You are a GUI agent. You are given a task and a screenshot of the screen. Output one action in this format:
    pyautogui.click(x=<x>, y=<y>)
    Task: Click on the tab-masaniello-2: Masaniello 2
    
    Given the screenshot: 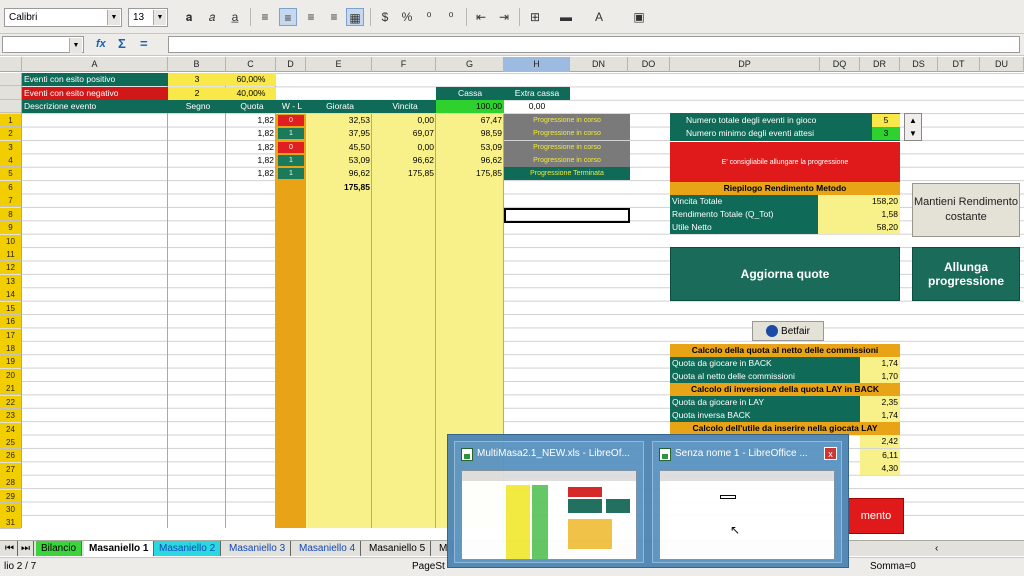 What is the action you would take?
    pyautogui.click(x=188, y=548)
    